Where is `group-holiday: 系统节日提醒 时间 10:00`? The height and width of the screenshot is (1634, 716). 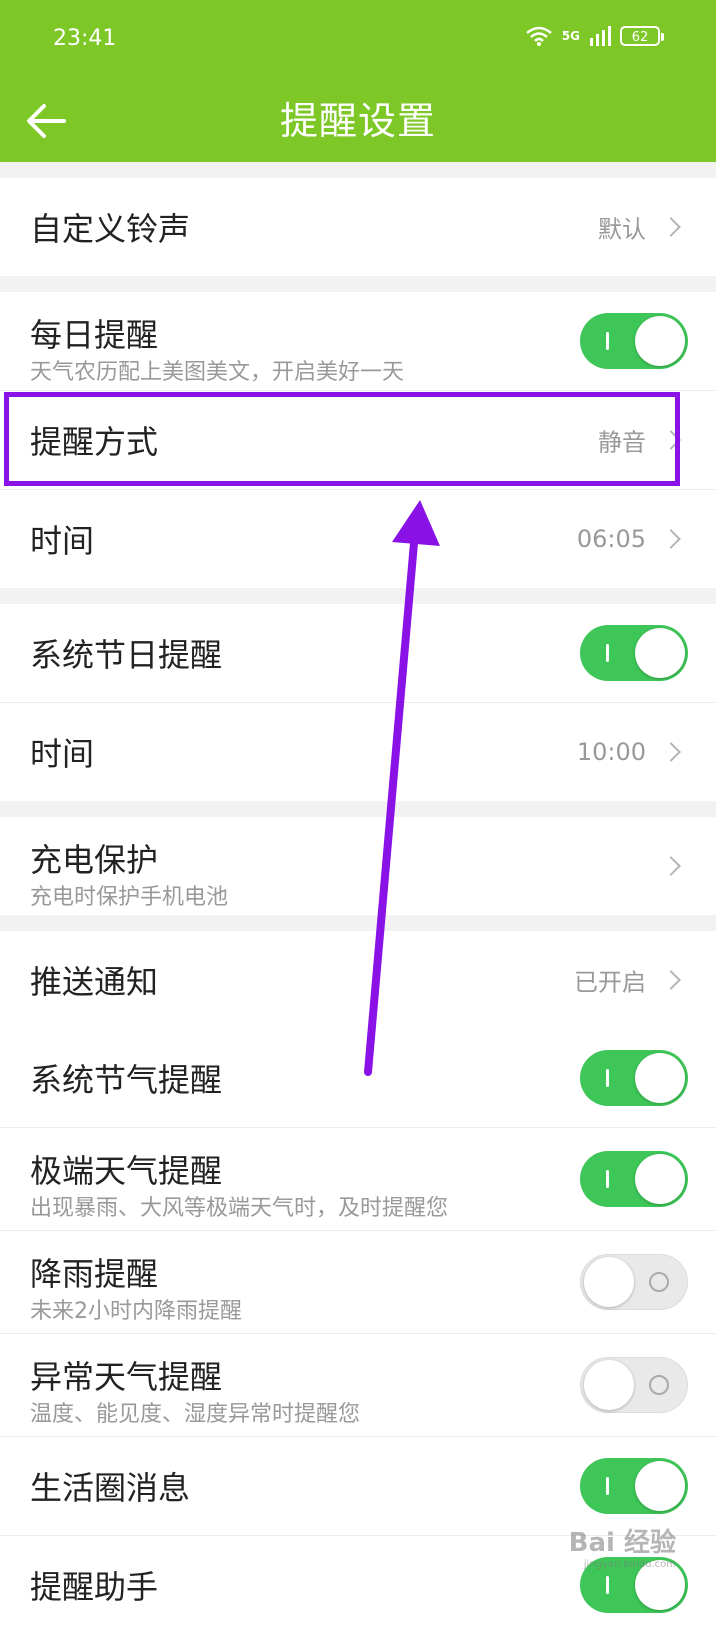
group-holiday: 系统节日提醒 时间 10:00 is located at coordinates (358, 702).